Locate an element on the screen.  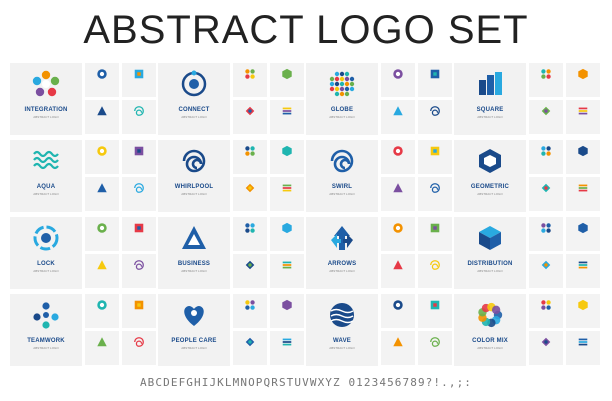
color-mix-icon is located at coordinates (490, 315).